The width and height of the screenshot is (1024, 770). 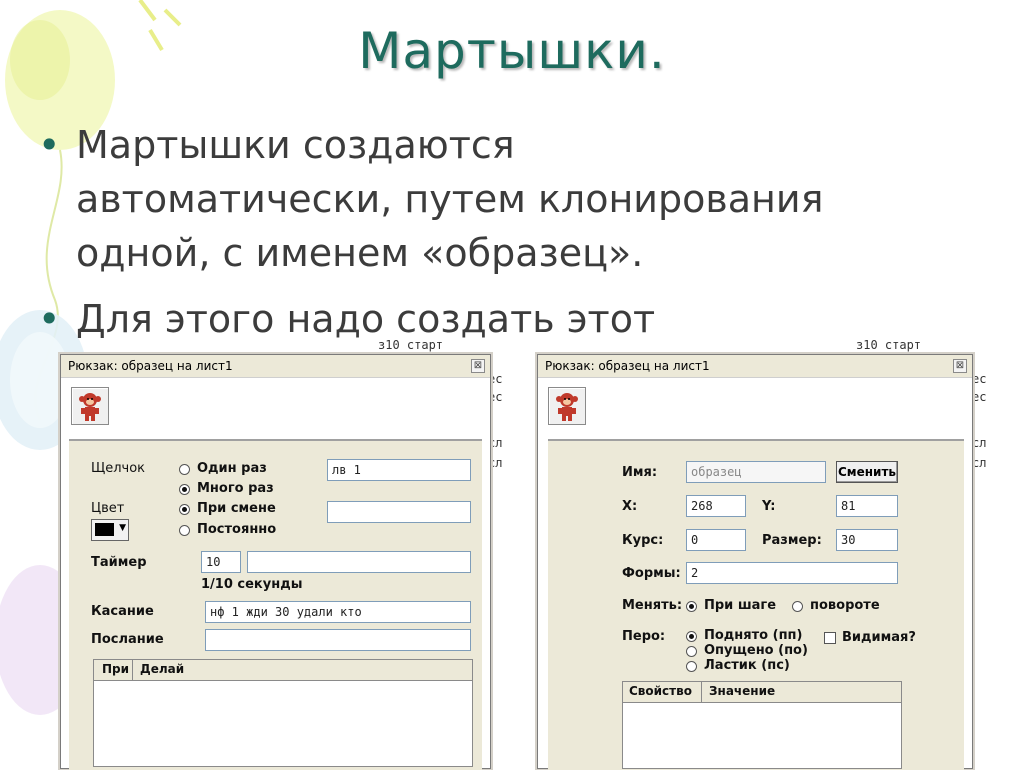 I want to click on property-value-table: Свойство Значение, so click(x=762, y=725).